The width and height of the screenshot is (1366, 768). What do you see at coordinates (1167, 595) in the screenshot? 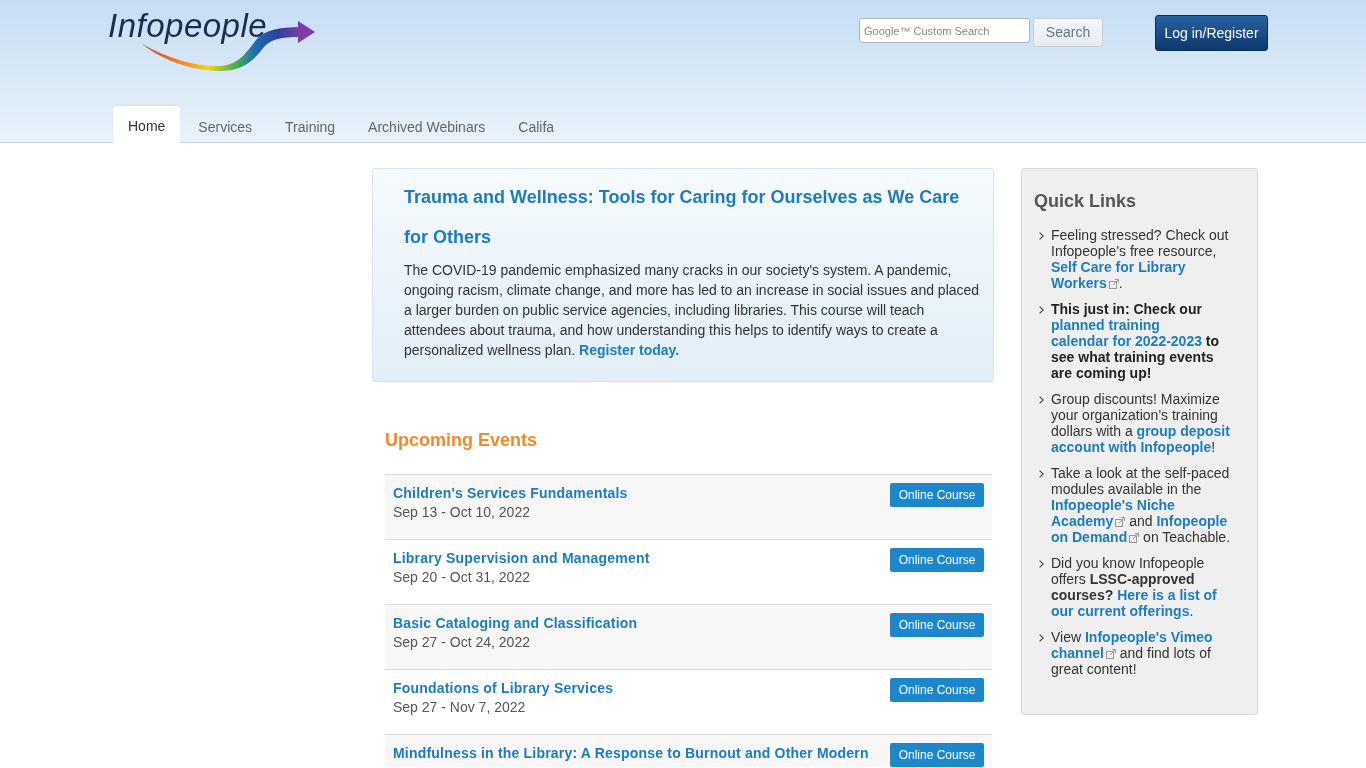
I see `quick-link: Here is a list of` at bounding box center [1167, 595].